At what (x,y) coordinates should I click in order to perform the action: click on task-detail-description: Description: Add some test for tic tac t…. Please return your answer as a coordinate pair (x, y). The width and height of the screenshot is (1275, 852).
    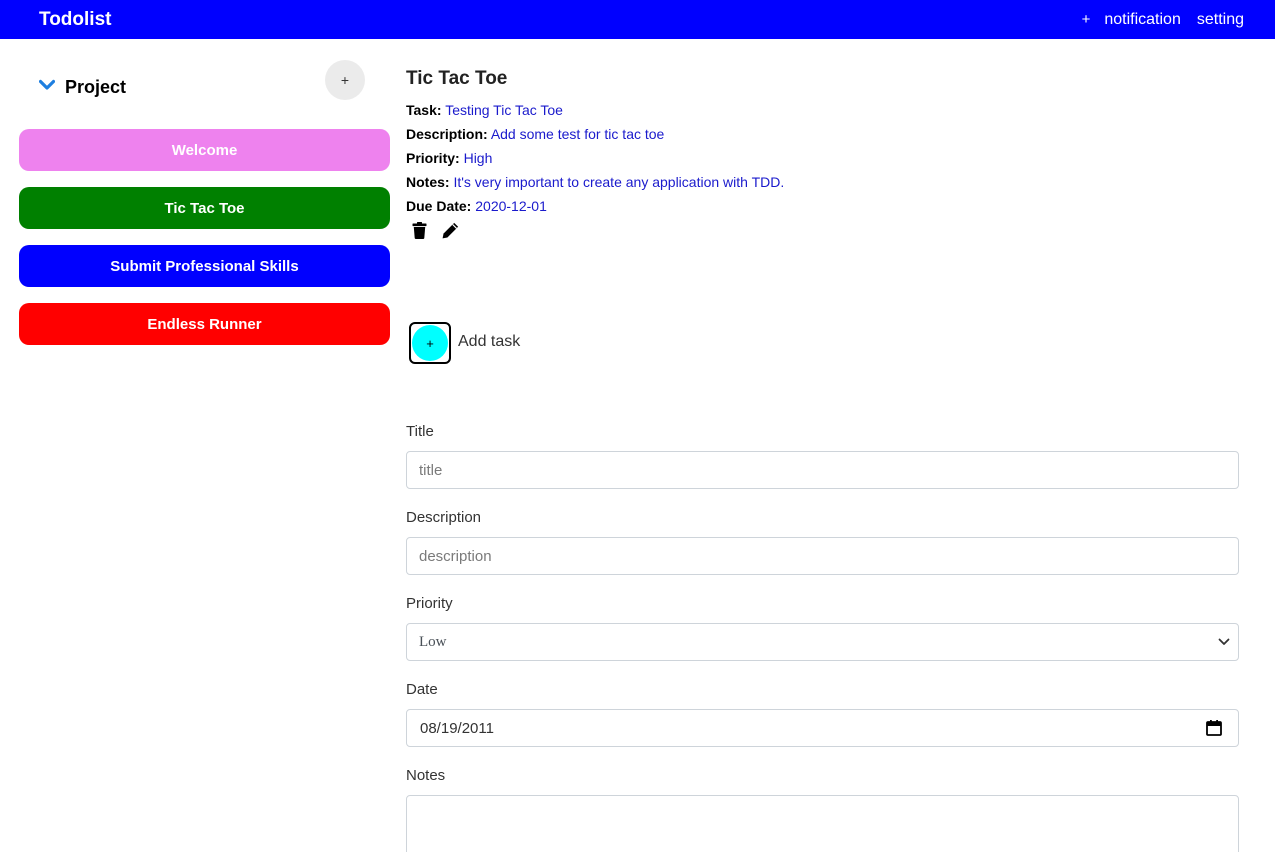
    Looking at the image, I should click on (535, 134).